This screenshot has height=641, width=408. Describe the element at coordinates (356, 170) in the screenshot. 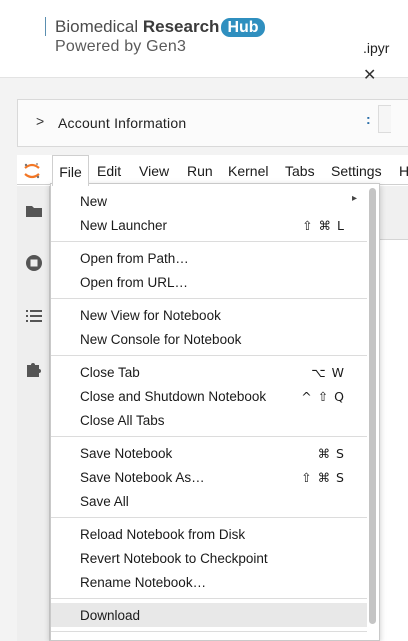

I see `menu-settings: Settings` at that location.